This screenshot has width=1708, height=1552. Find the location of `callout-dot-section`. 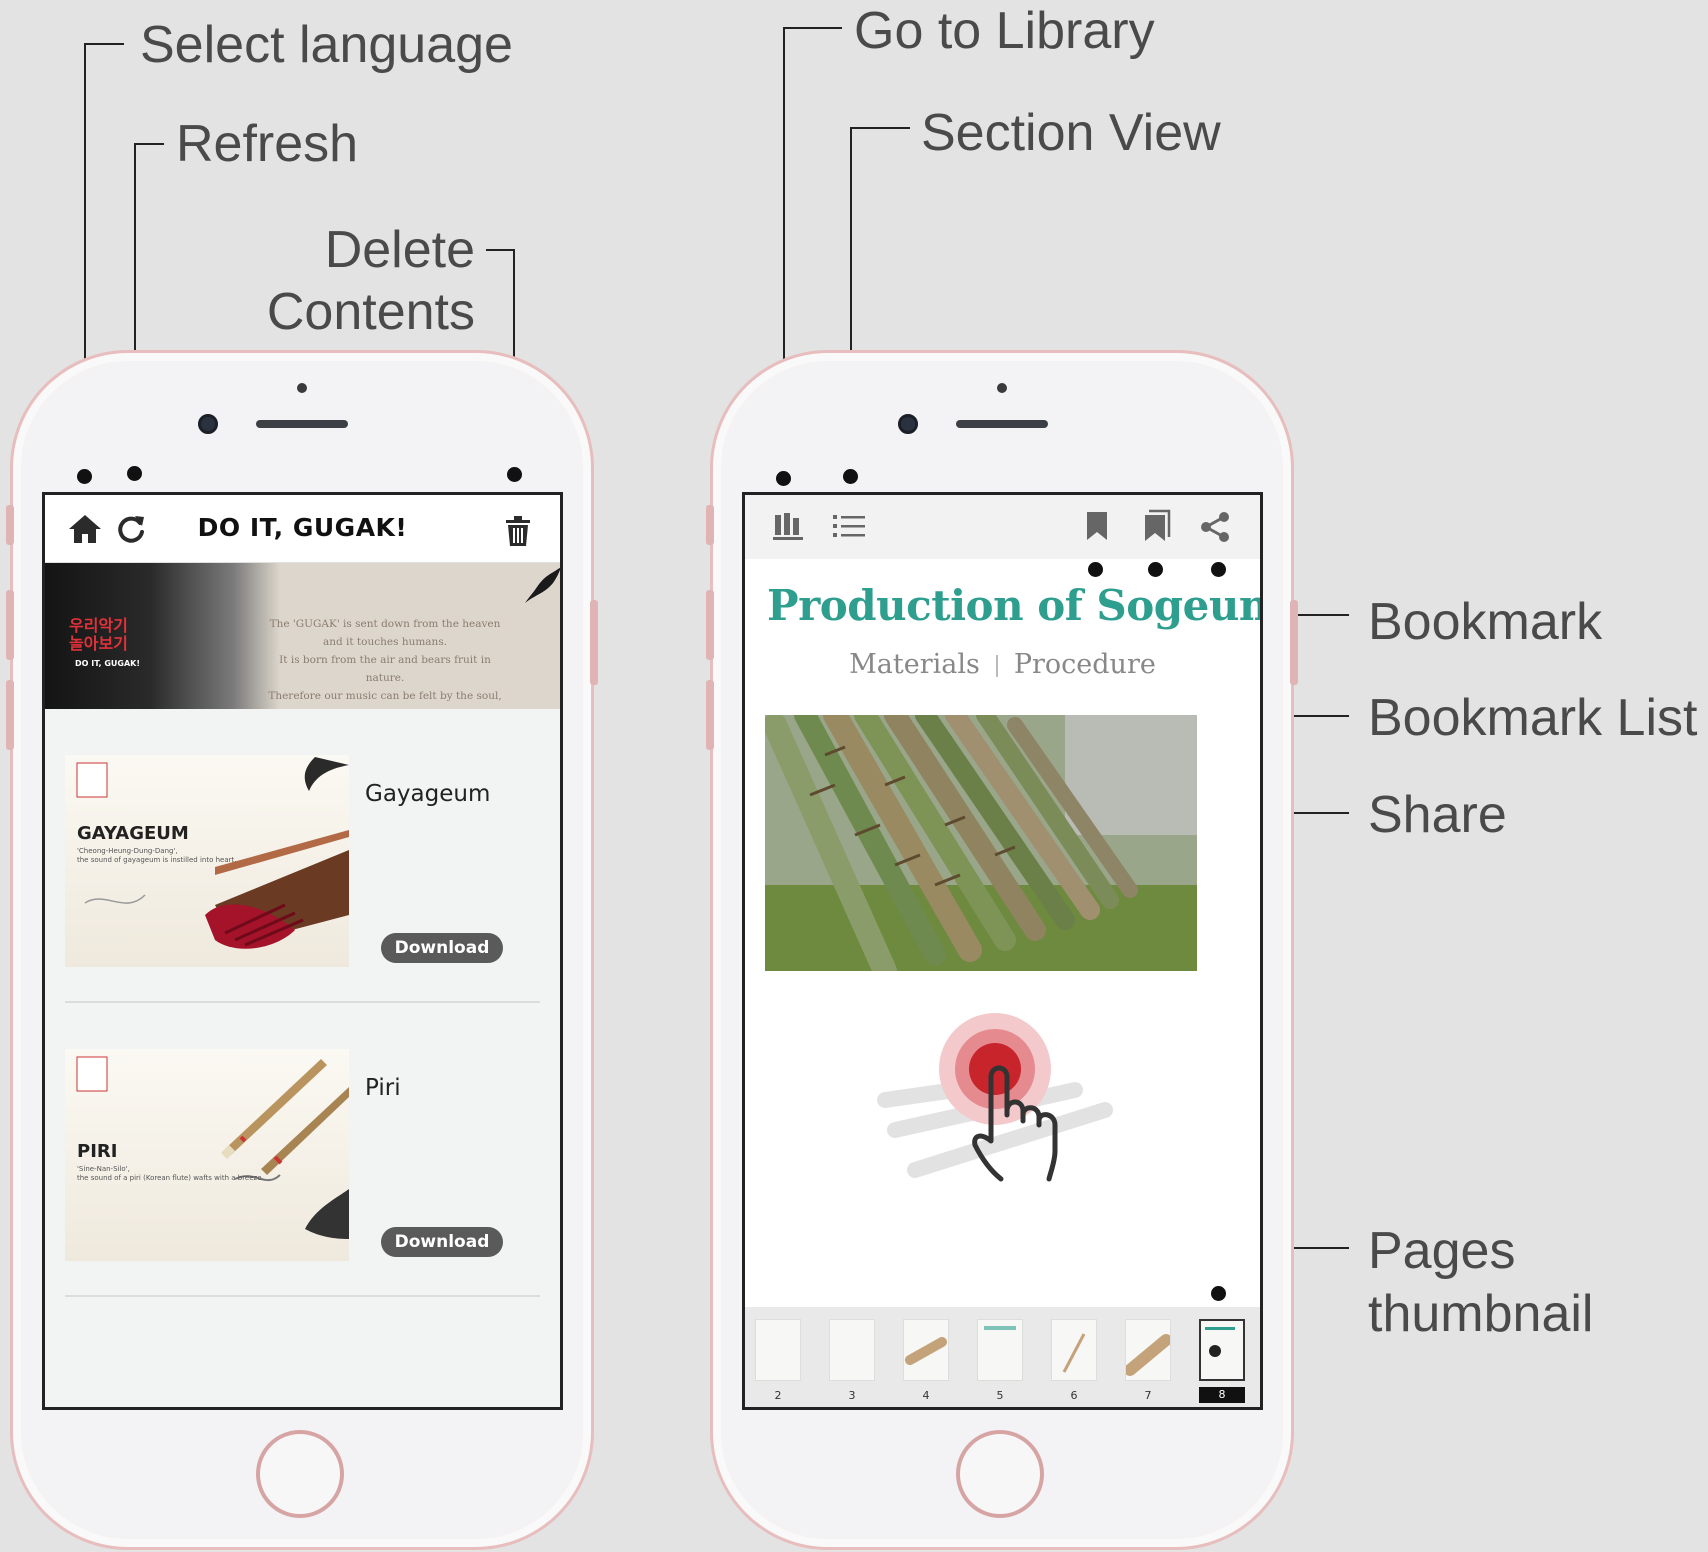

callout-dot-section is located at coordinates (850, 476).